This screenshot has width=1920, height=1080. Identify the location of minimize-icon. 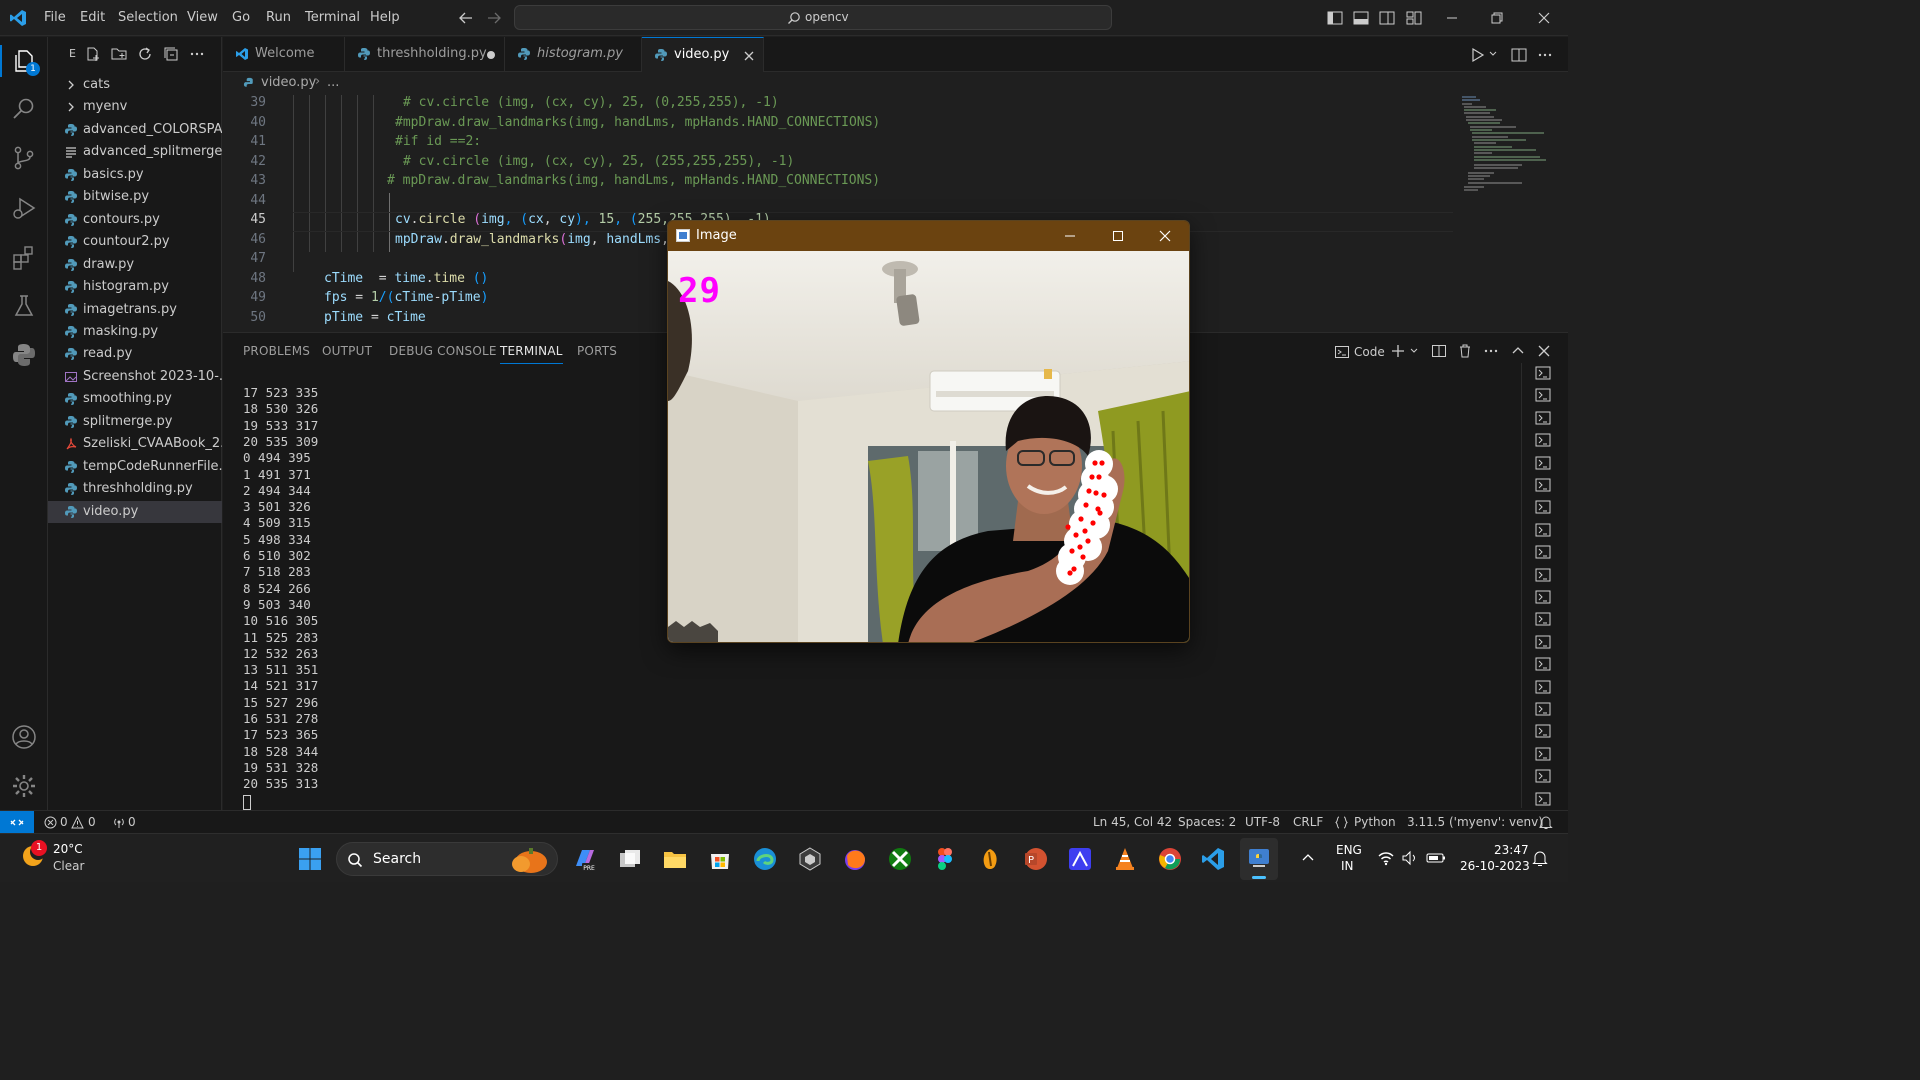
(1452, 18).